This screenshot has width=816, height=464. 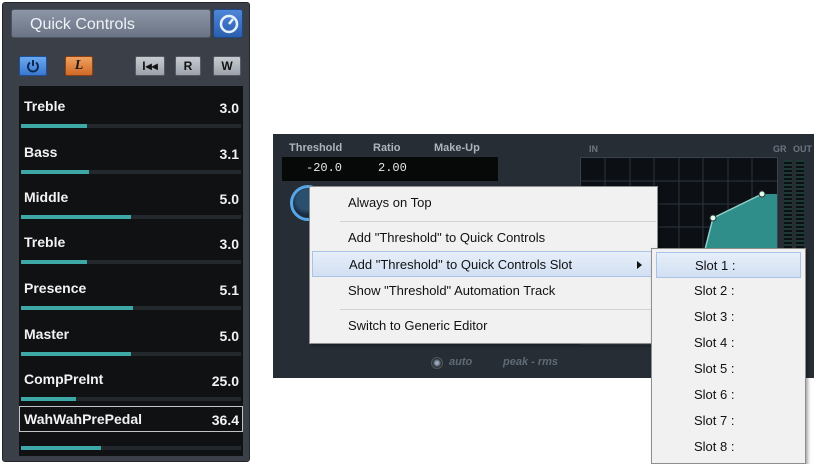 I want to click on menu-item-label: Switch to Generic Editor, so click(x=418, y=325).